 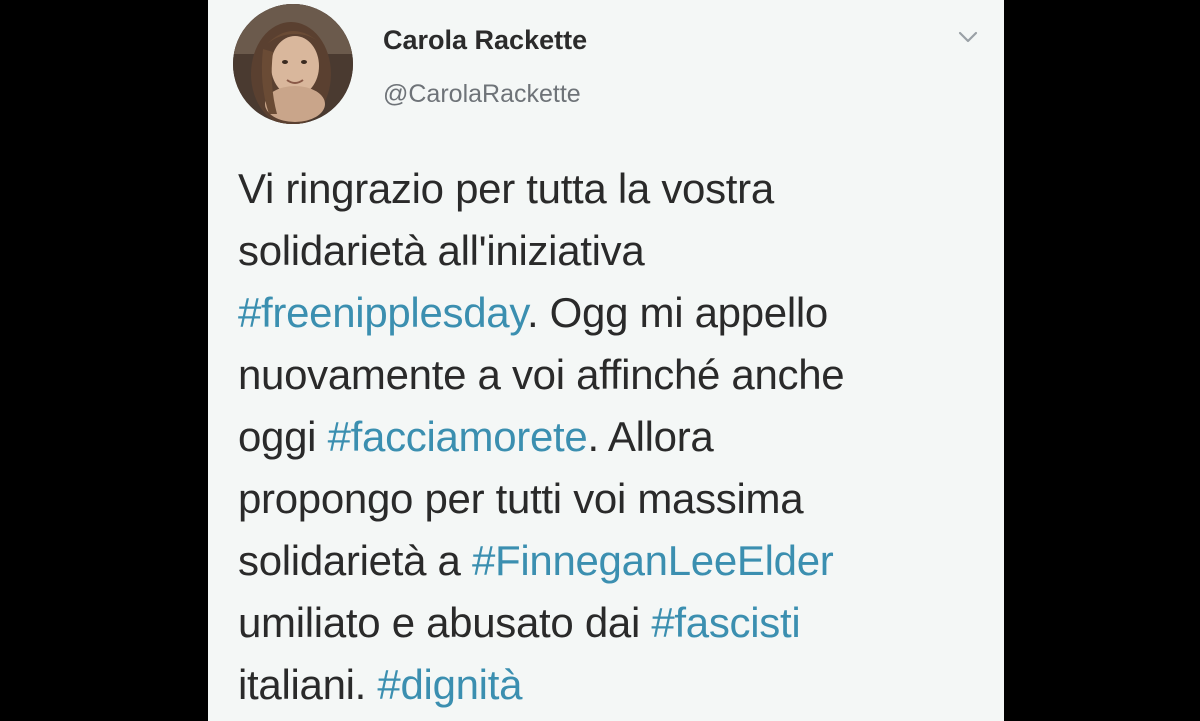 I want to click on tweet-text-line: umiliato e abusato dai #fascisti, so click(x=608, y=623).